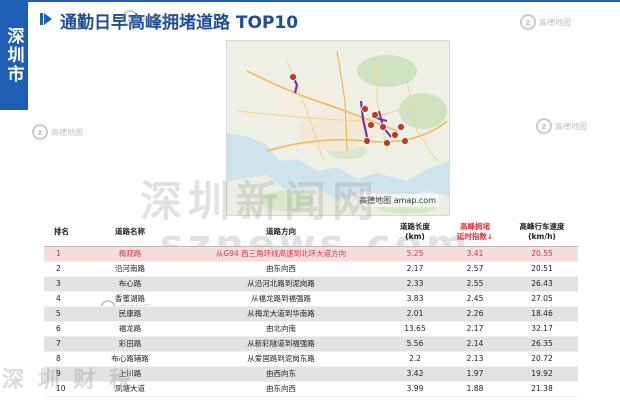  Describe the element at coordinates (41, 19) in the screenshot. I see `title-bar-icon` at that location.